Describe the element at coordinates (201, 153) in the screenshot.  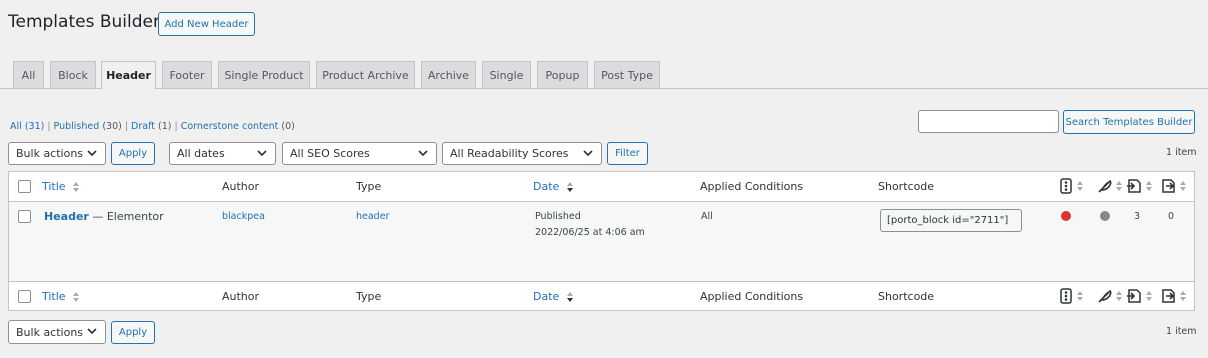
I see `dates-value: All dates` at that location.